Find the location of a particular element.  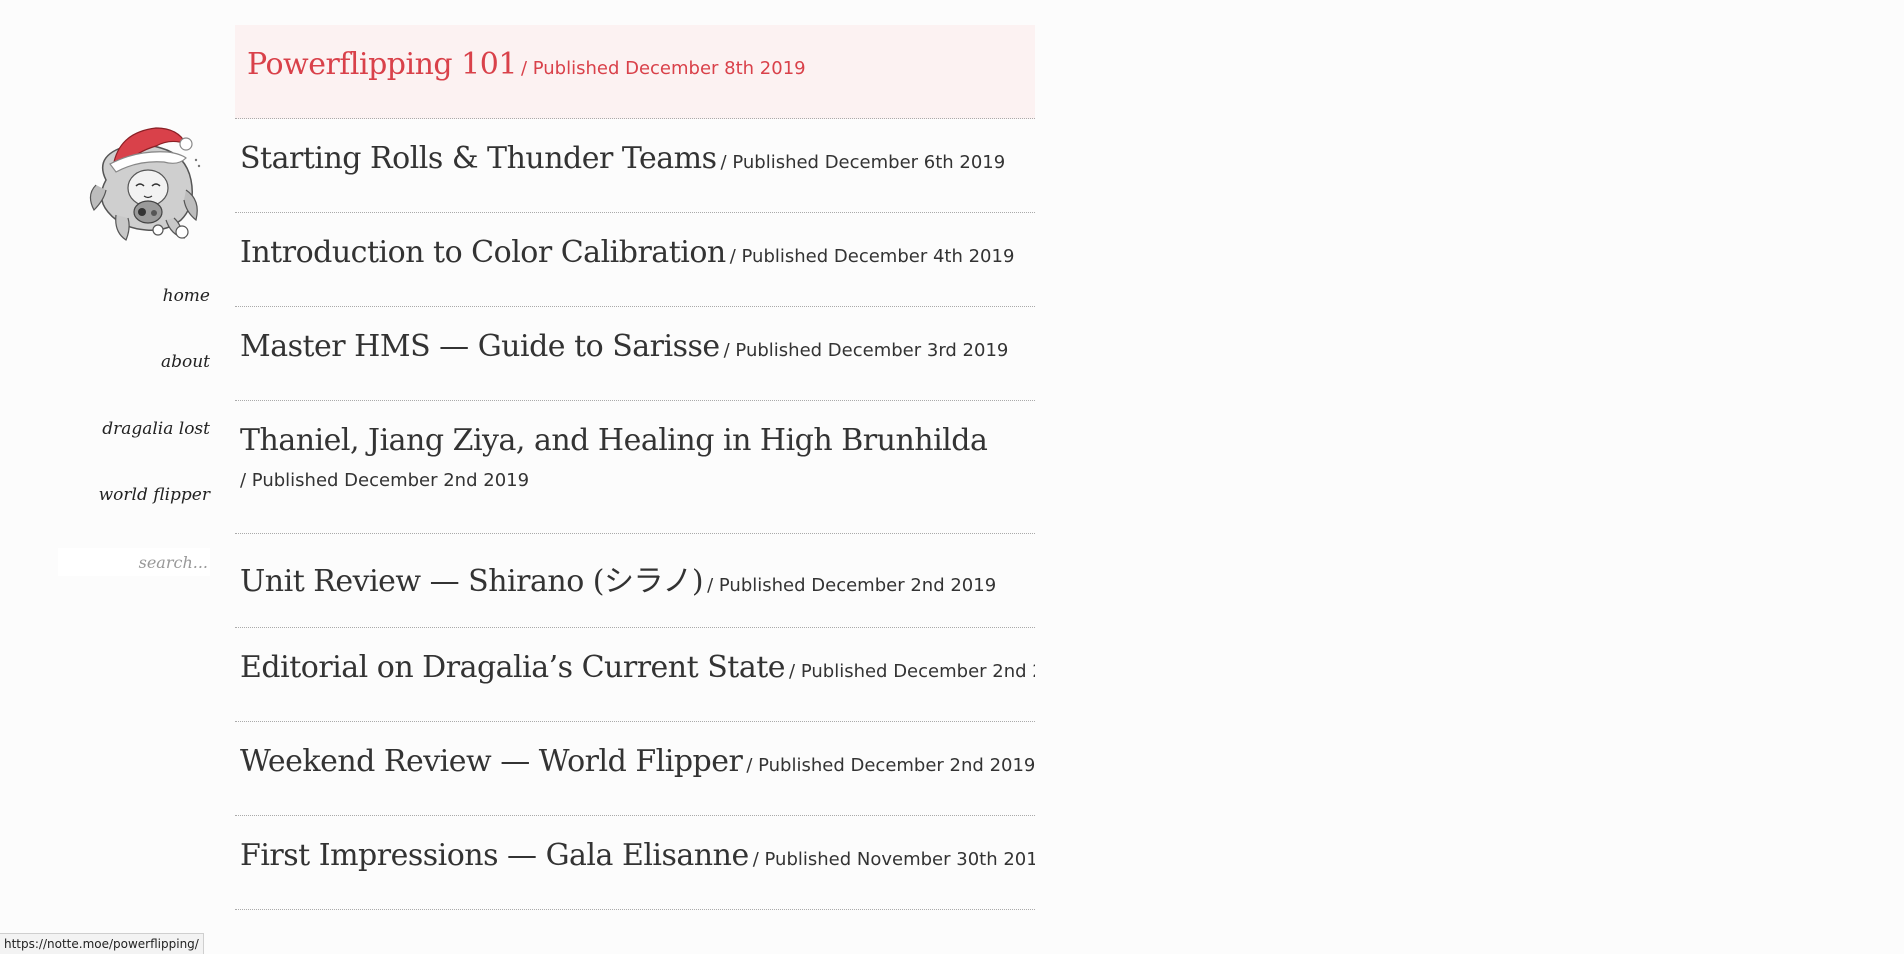

post-date: / Published December 3rd 2019 is located at coordinates (866, 350).